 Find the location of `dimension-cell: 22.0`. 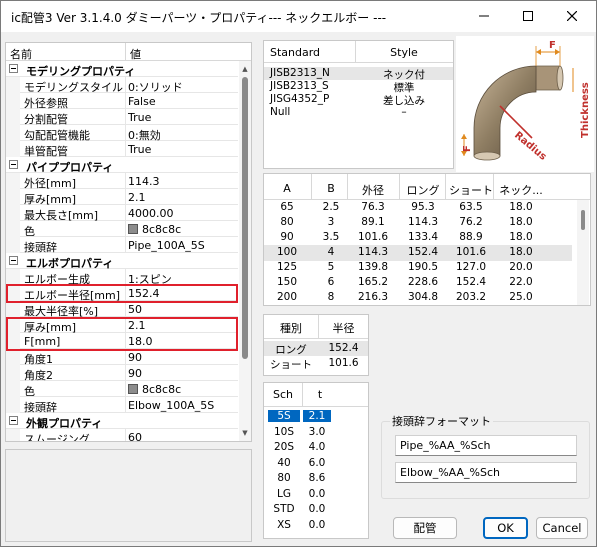

dimension-cell: 22.0 is located at coordinates (521, 282).